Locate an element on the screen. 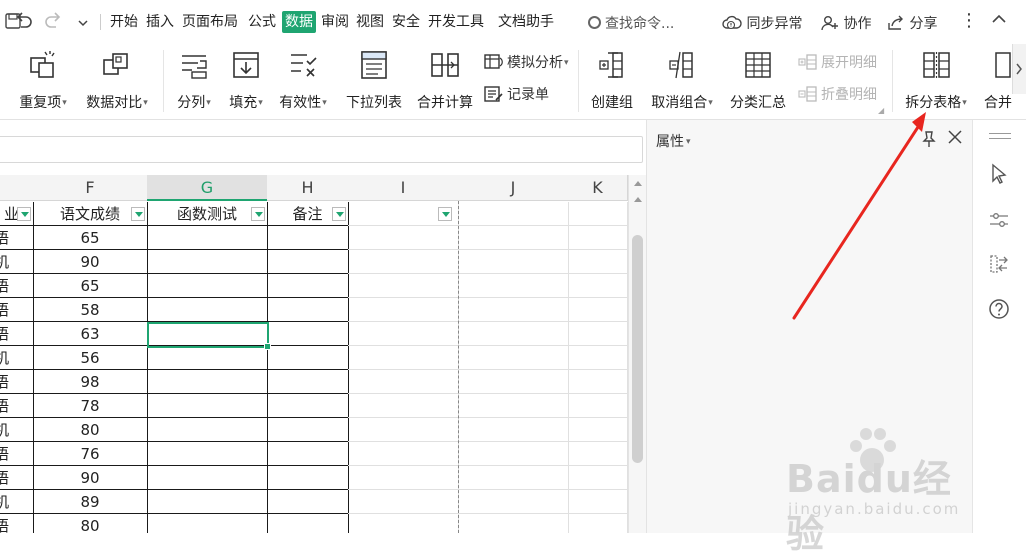 The width and height of the screenshot is (1026, 558). menu-tab: 审阅 is located at coordinates (335, 22).